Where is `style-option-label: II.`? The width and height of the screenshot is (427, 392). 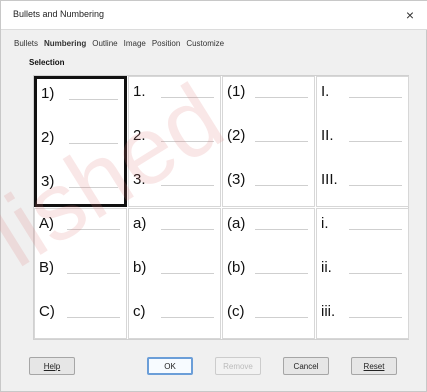 style-option-label: II. is located at coordinates (327, 135).